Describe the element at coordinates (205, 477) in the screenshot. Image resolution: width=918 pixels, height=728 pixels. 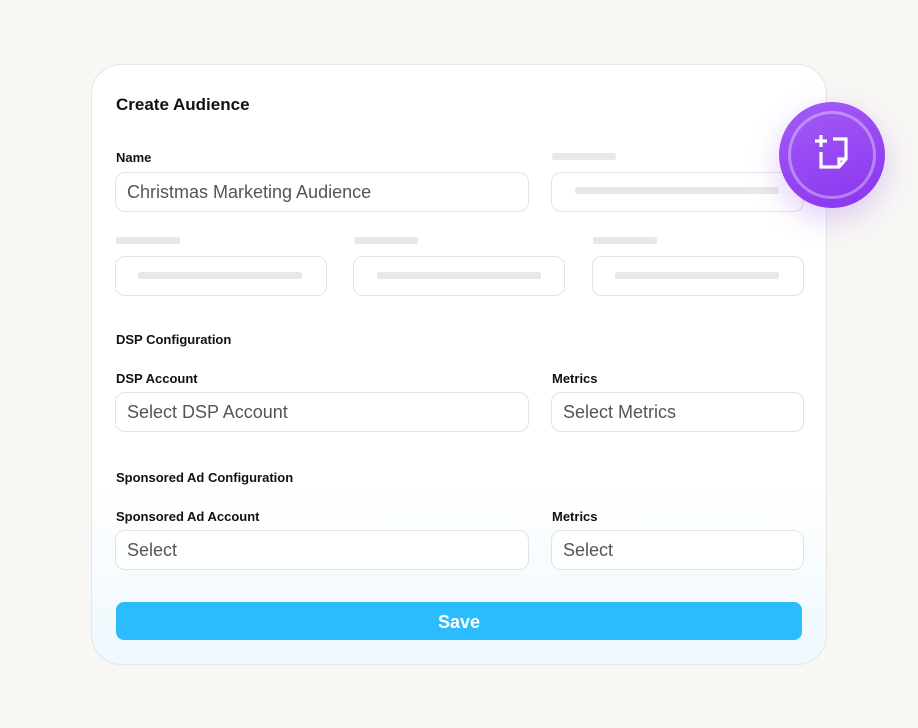
I see `sponsored-section-heading: Sponsored Ad Configuration` at that location.